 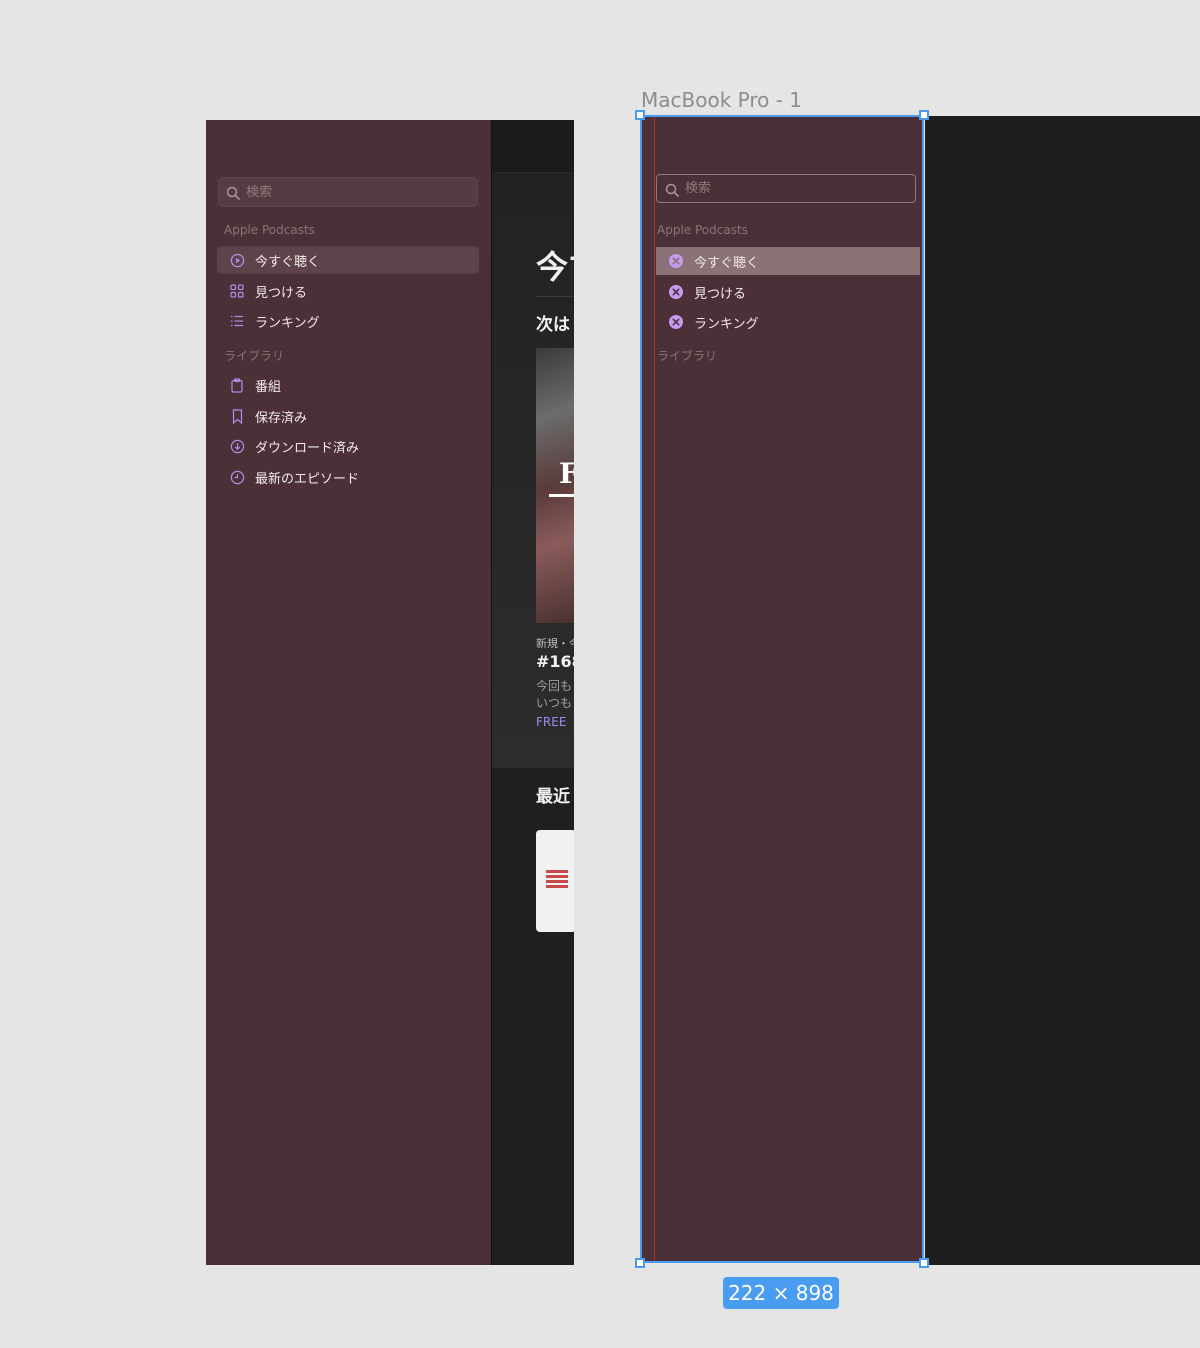 I want to click on dimension-badge: 222 × 898, so click(x=781, y=1293).